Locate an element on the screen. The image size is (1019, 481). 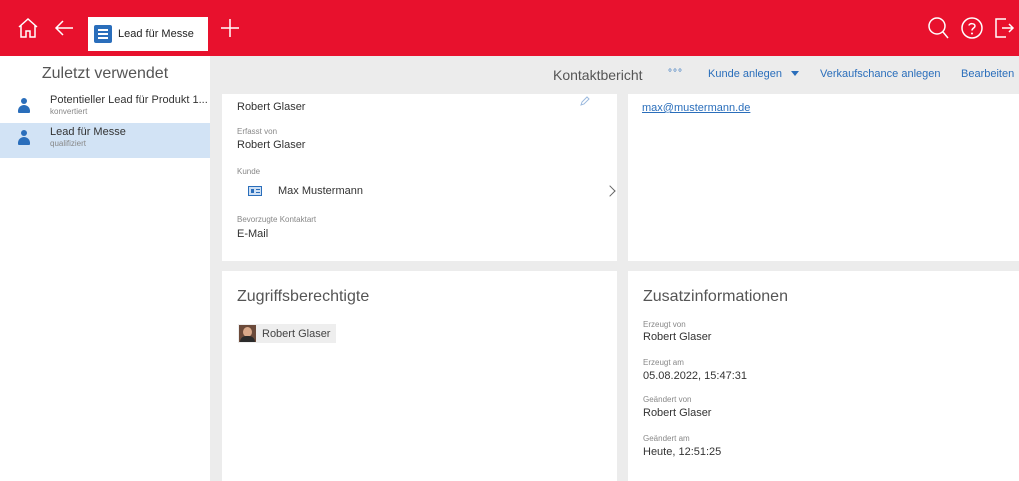
create-customer-label: Kunde anlegen is located at coordinates (745, 74).